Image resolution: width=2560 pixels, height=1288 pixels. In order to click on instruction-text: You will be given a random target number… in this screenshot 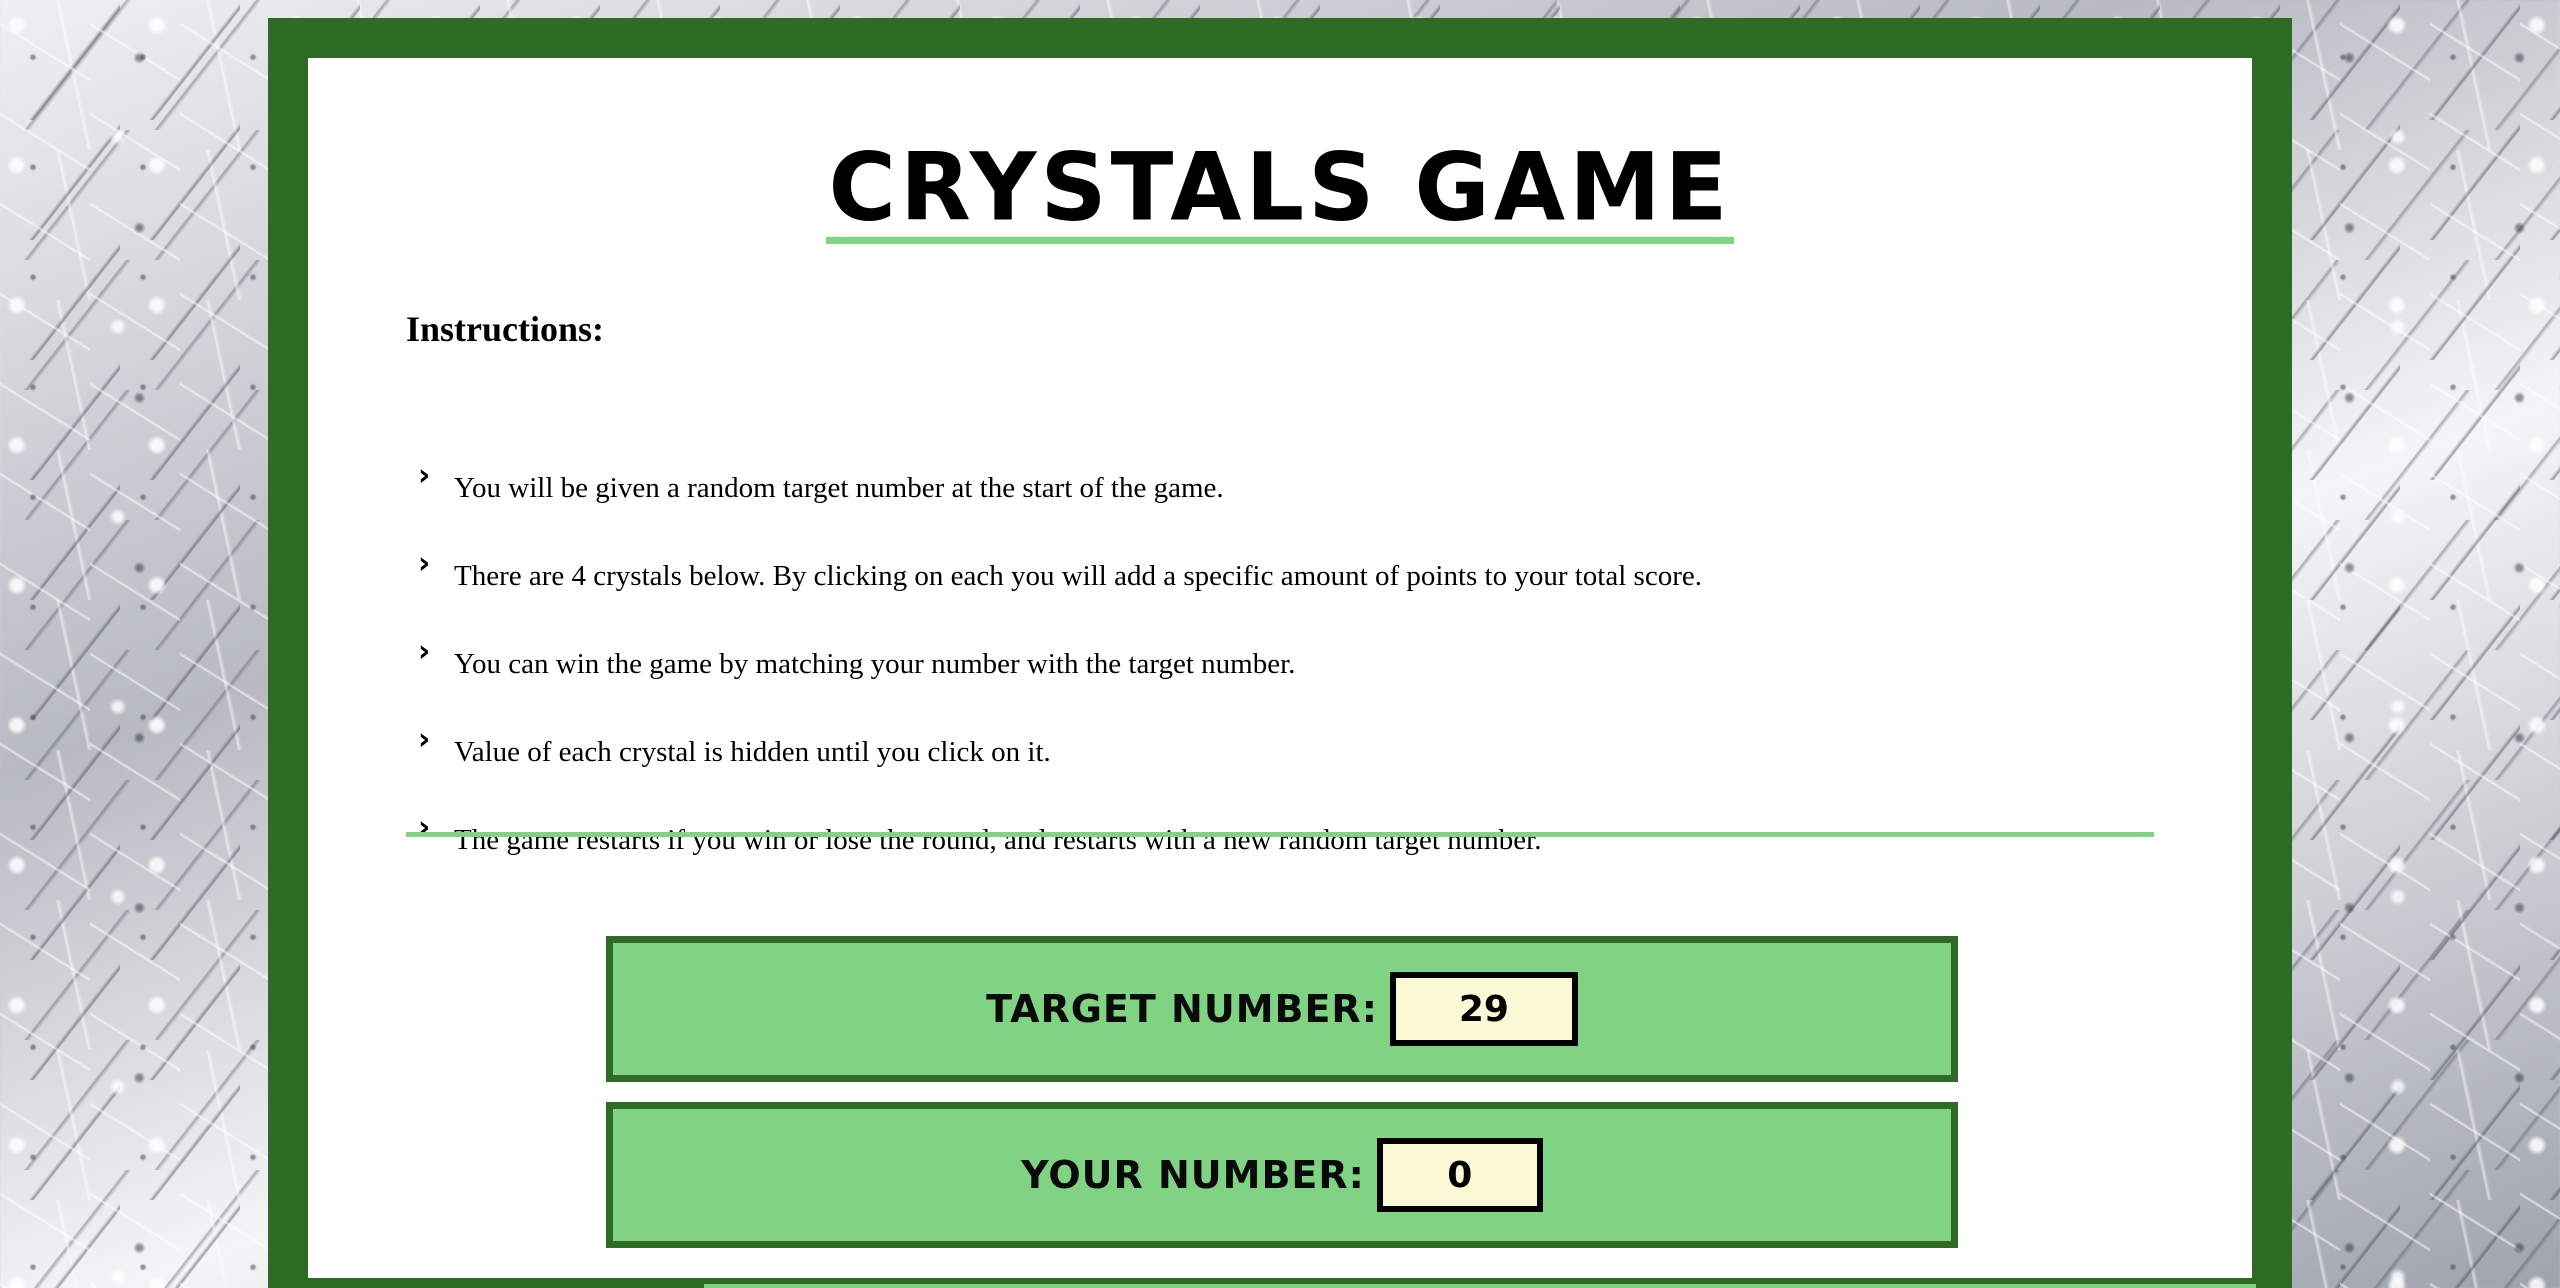, I will do `click(839, 488)`.